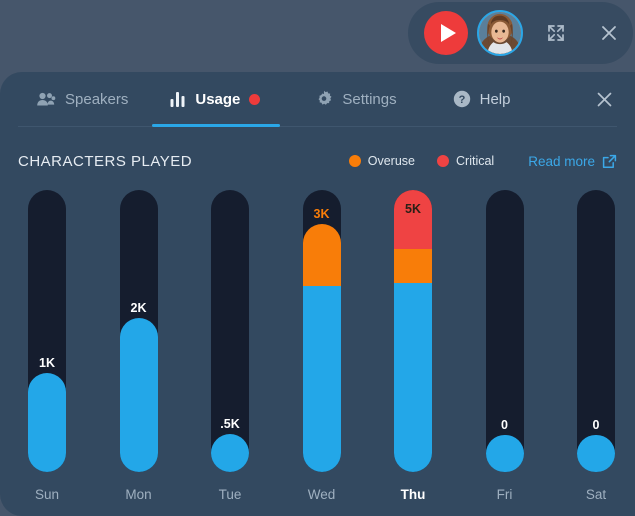  What do you see at coordinates (596, 425) in the screenshot?
I see `bar-value-label-sat: 0` at bounding box center [596, 425].